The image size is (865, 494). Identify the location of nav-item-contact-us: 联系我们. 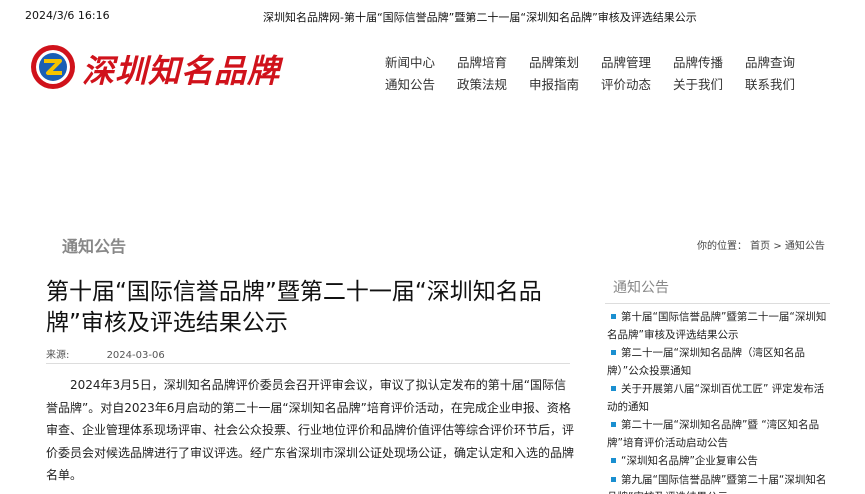
(781, 85).